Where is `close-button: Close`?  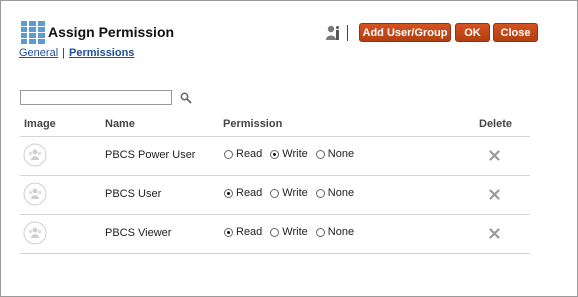 close-button: Close is located at coordinates (515, 32).